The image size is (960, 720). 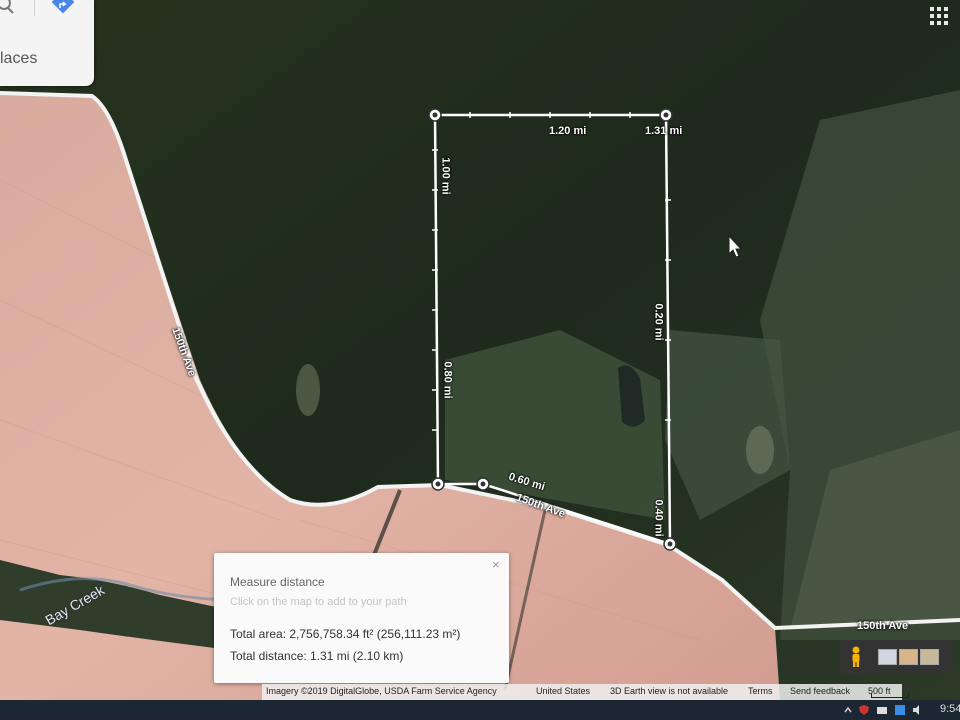 What do you see at coordinates (664, 131) in the screenshot?
I see `distance-label: 1.31 mi` at bounding box center [664, 131].